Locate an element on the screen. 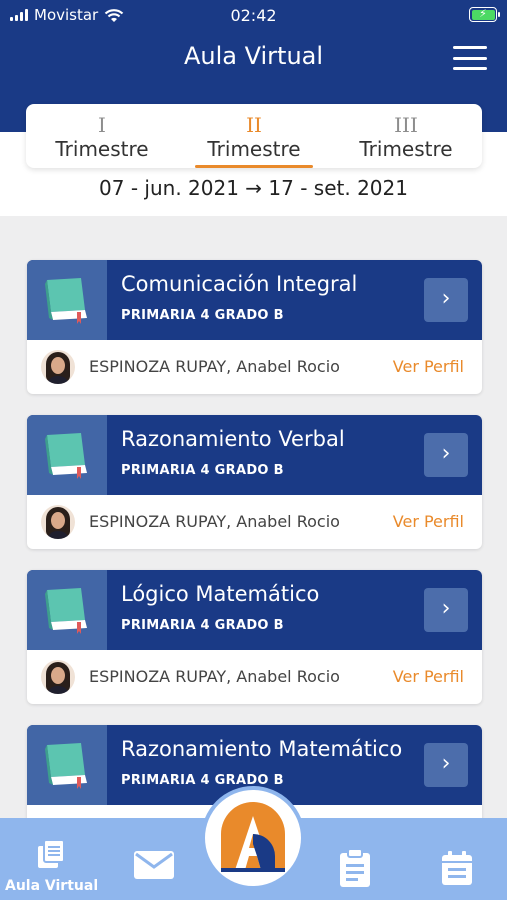 The height and width of the screenshot is (900, 507). nav-label-aula: Aula Virtual is located at coordinates (52, 886).